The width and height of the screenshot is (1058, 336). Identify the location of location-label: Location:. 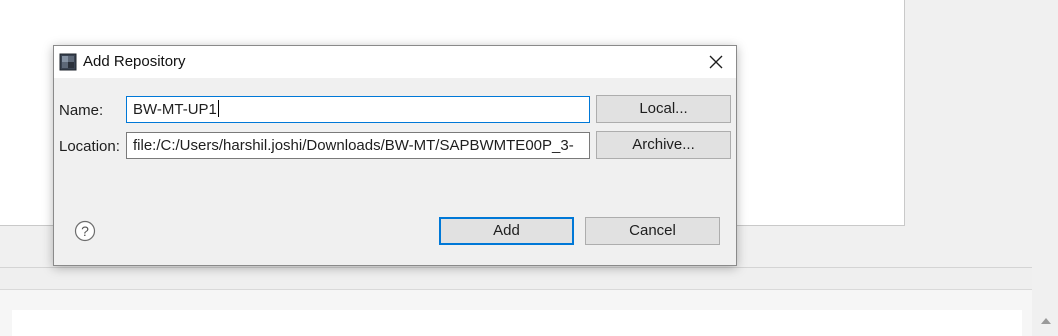
(89, 146).